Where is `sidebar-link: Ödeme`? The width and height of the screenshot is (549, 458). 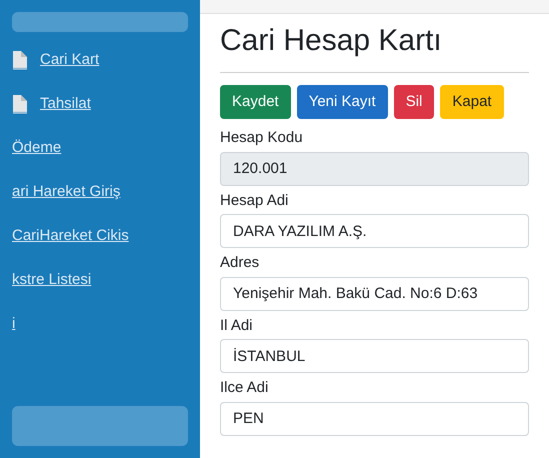 sidebar-link: Ödeme is located at coordinates (37, 148).